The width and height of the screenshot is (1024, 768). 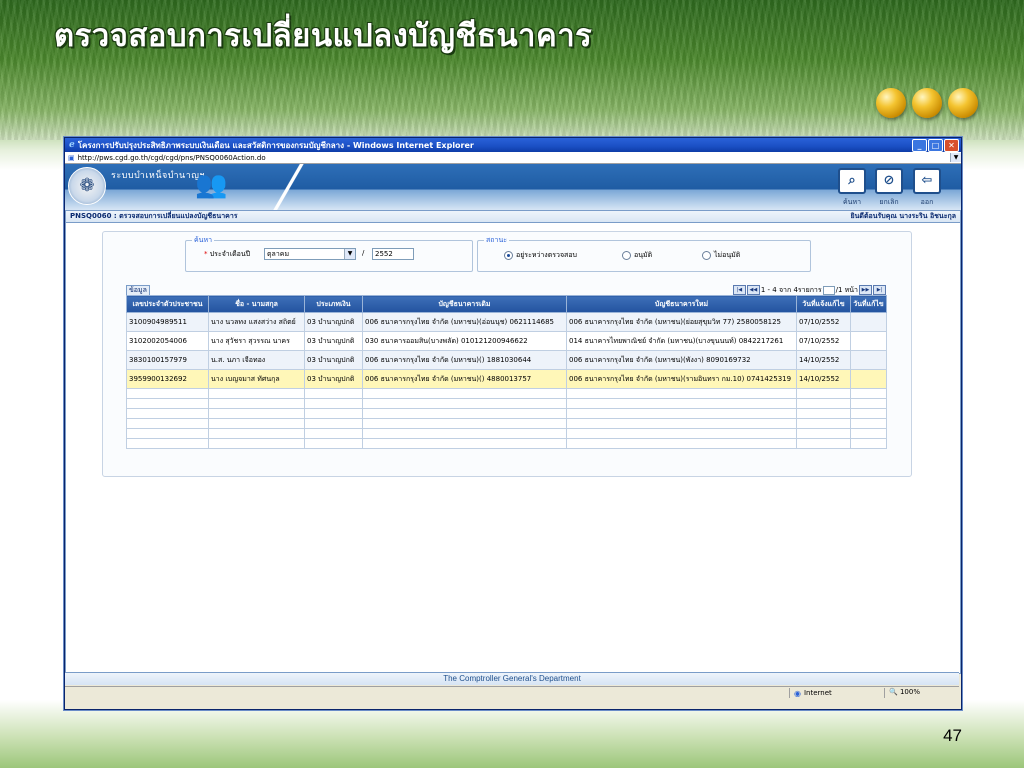 What do you see at coordinates (464, 304) in the screenshot?
I see `column-header: บัญชีธนาคารเดิม` at bounding box center [464, 304].